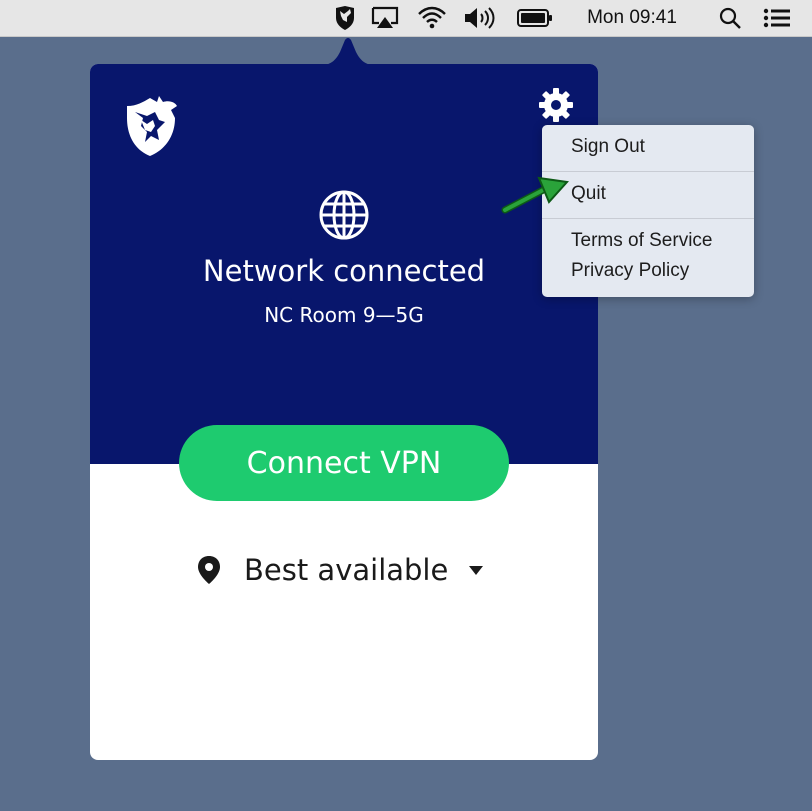  What do you see at coordinates (730, 18) in the screenshot?
I see `spotlight-search-icon` at bounding box center [730, 18].